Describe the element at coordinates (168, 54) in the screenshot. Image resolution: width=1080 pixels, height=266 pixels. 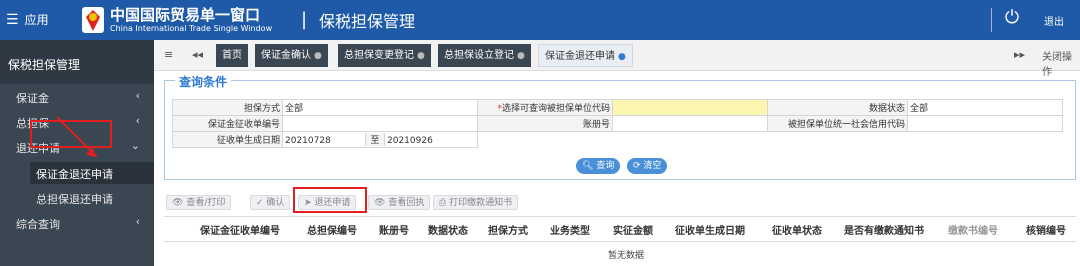
I see `menu-toggle-icon: ≡` at that location.